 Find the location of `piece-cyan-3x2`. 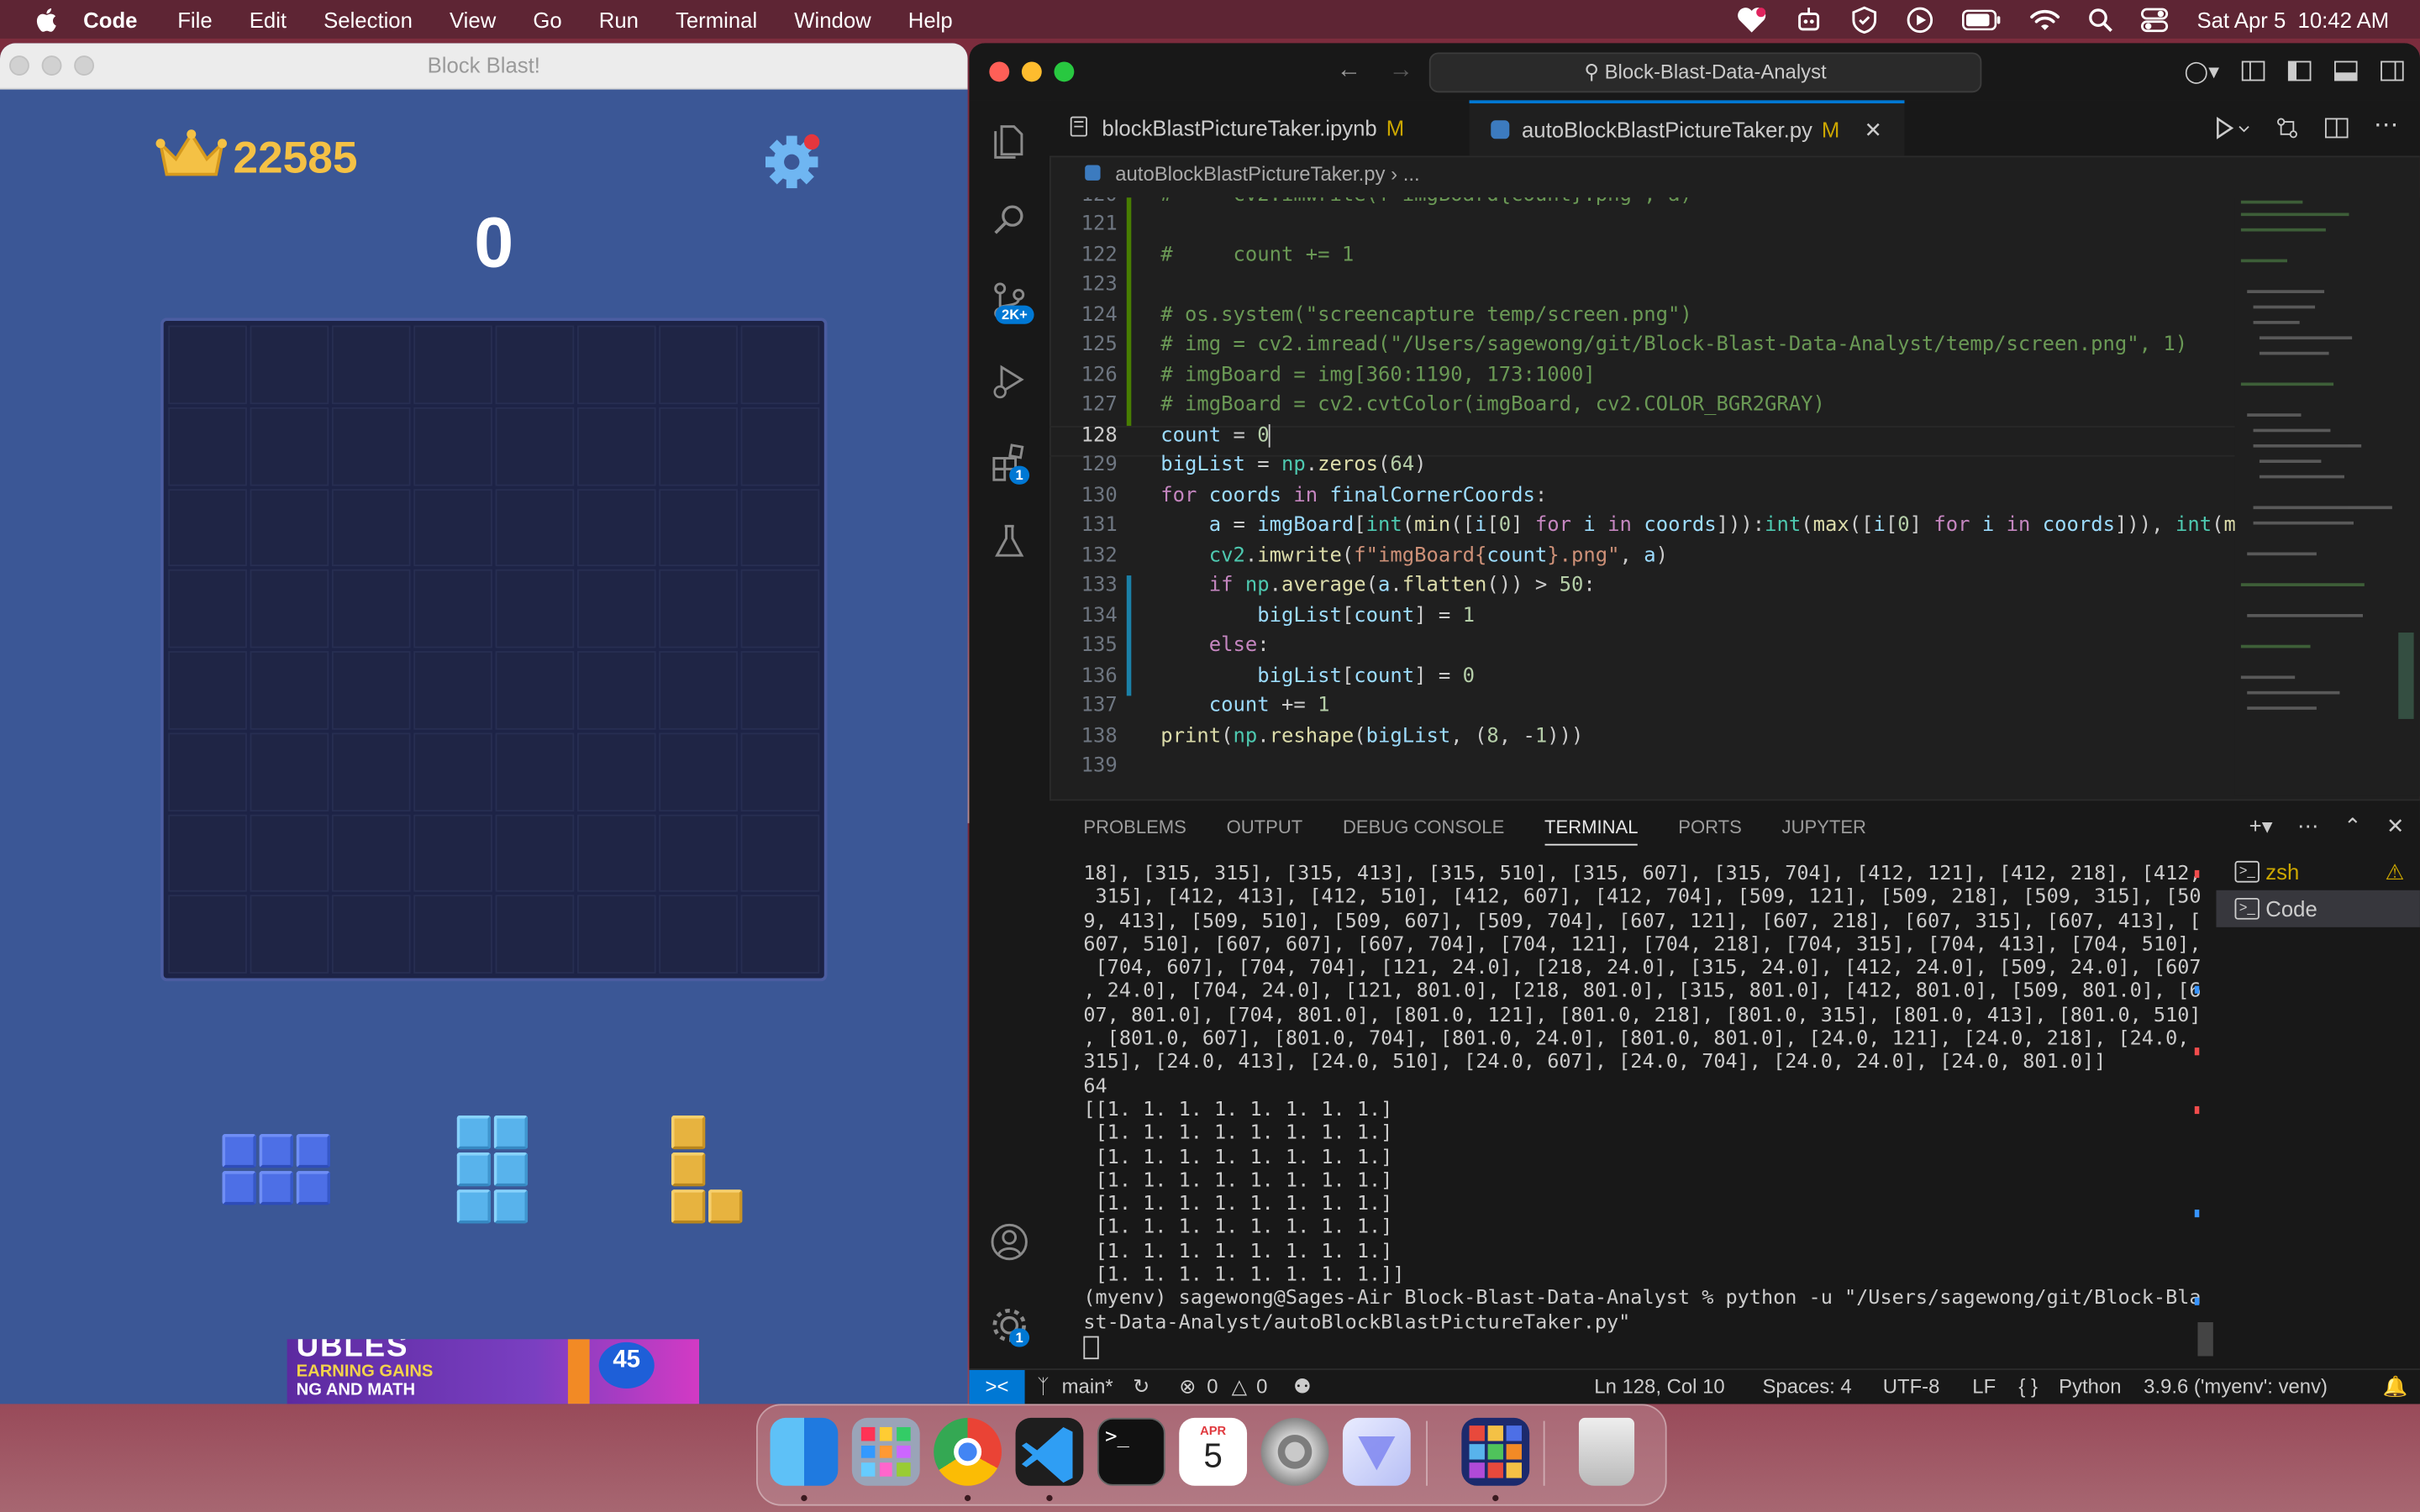

piece-cyan-3x2 is located at coordinates (494, 1170).